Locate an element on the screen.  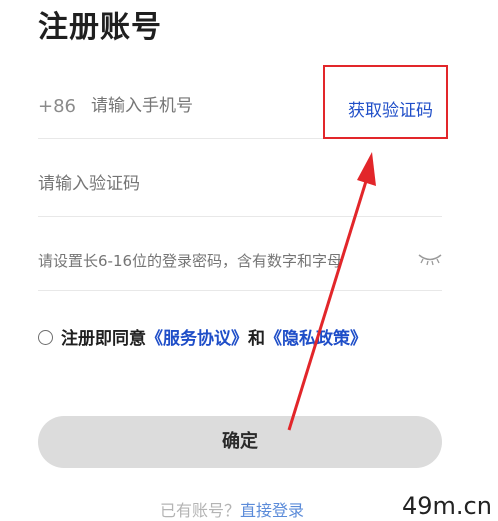
code-field-row is located at coordinates (240, 187).